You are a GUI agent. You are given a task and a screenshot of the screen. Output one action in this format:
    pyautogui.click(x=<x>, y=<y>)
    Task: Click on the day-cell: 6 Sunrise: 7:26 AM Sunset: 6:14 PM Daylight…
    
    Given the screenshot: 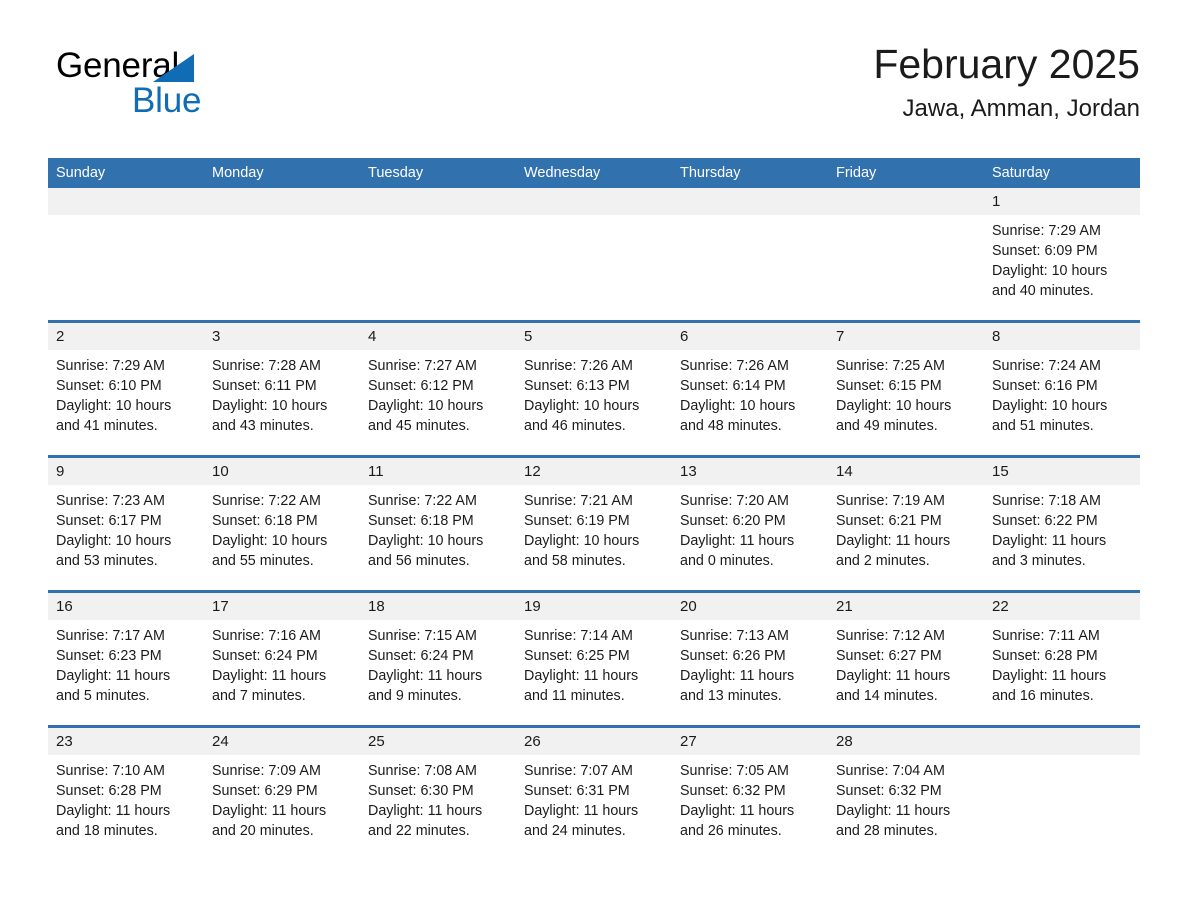 What is the action you would take?
    pyautogui.click(x=750, y=389)
    